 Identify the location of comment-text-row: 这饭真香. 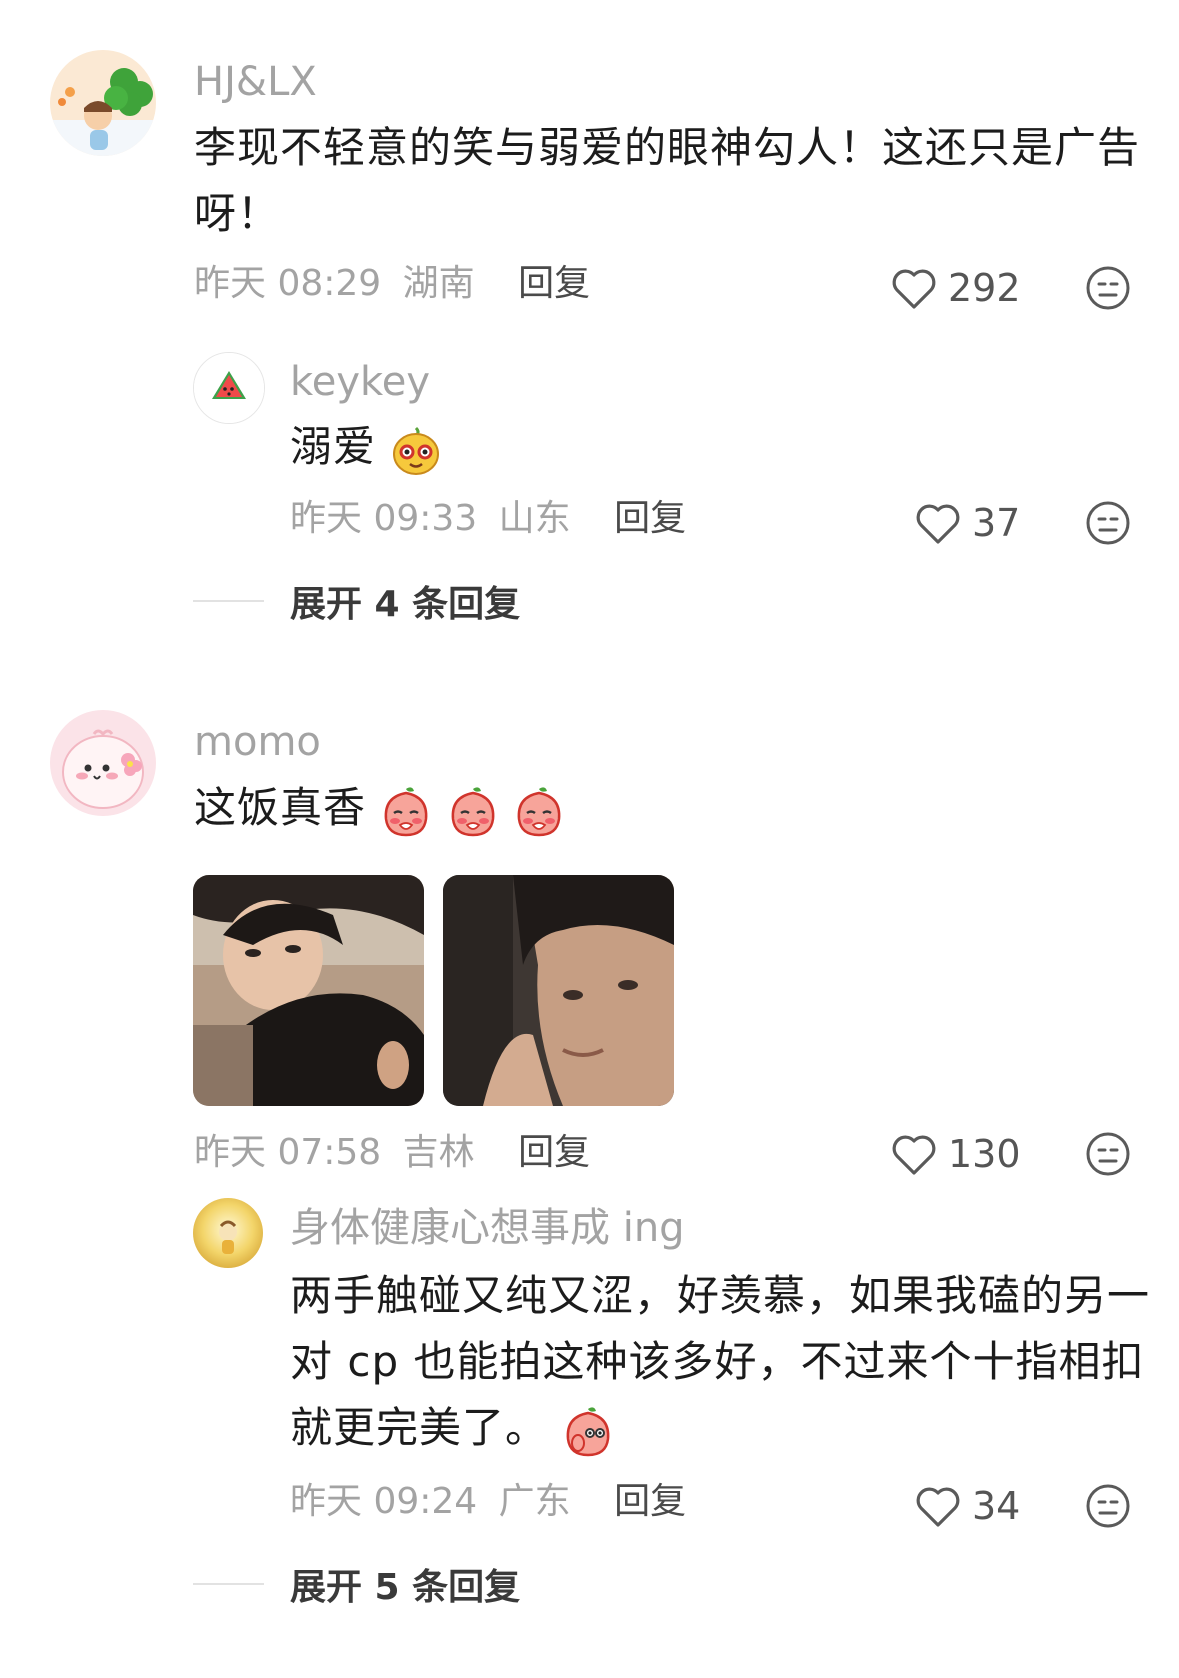
(379, 808).